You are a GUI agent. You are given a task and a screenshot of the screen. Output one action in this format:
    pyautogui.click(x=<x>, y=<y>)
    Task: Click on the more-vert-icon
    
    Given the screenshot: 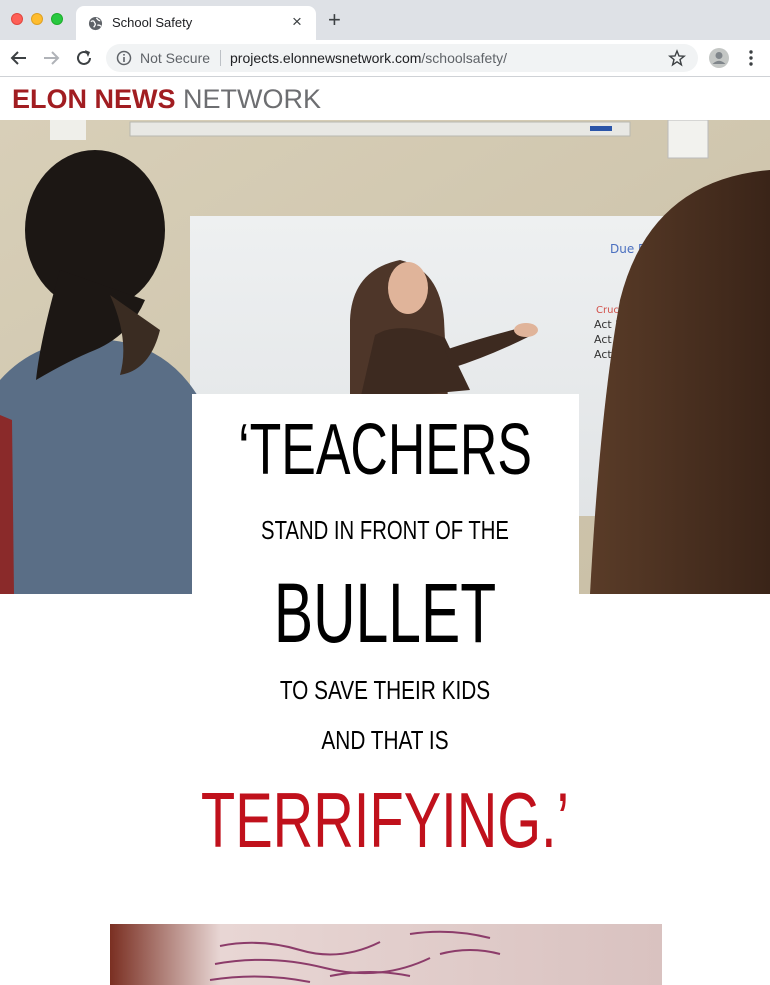 What is the action you would take?
    pyautogui.click(x=751, y=58)
    